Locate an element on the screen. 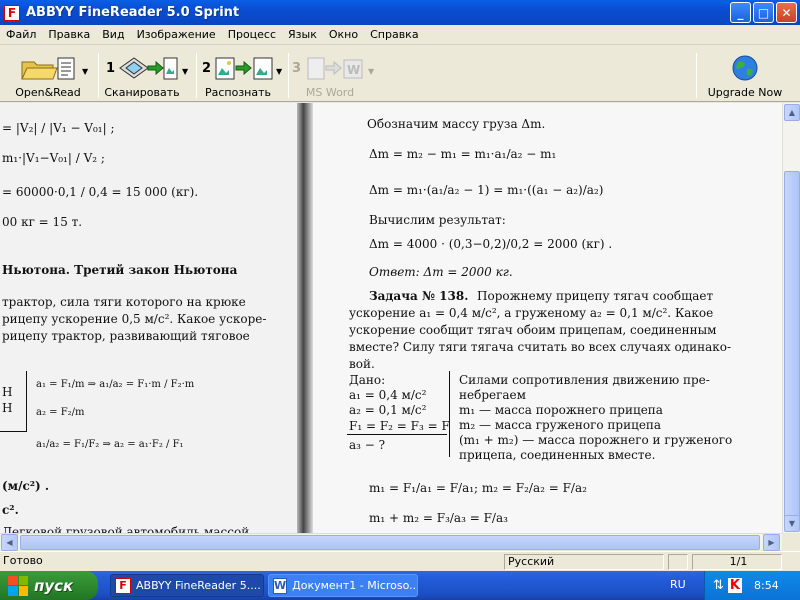 Image resolution: width=800 pixels, height=600 pixels. msword-step-number: 3 is located at coordinates (297, 68).